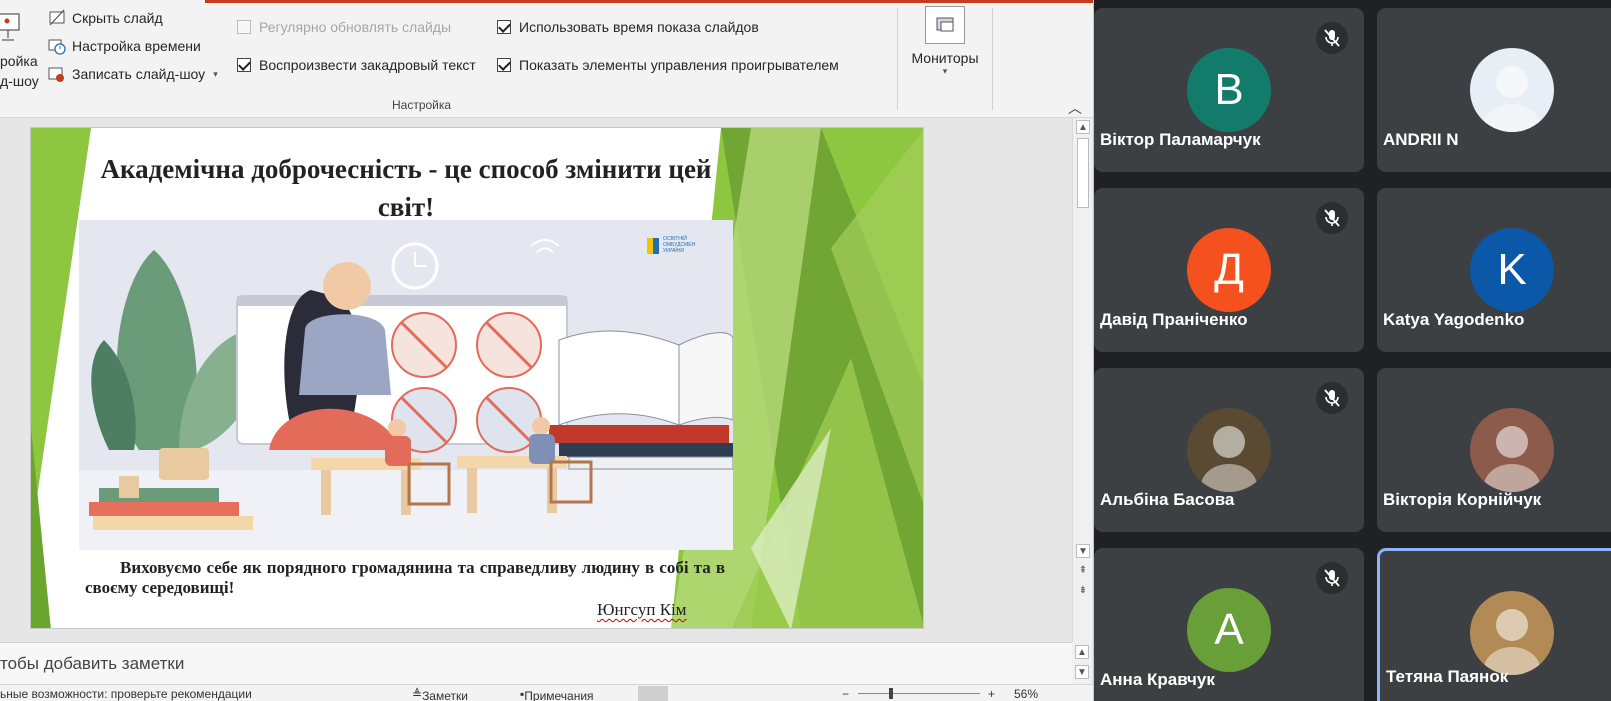  What do you see at coordinates (124, 46) in the screenshot?
I see `rehearse-timings-button: Настройка времени` at bounding box center [124, 46].